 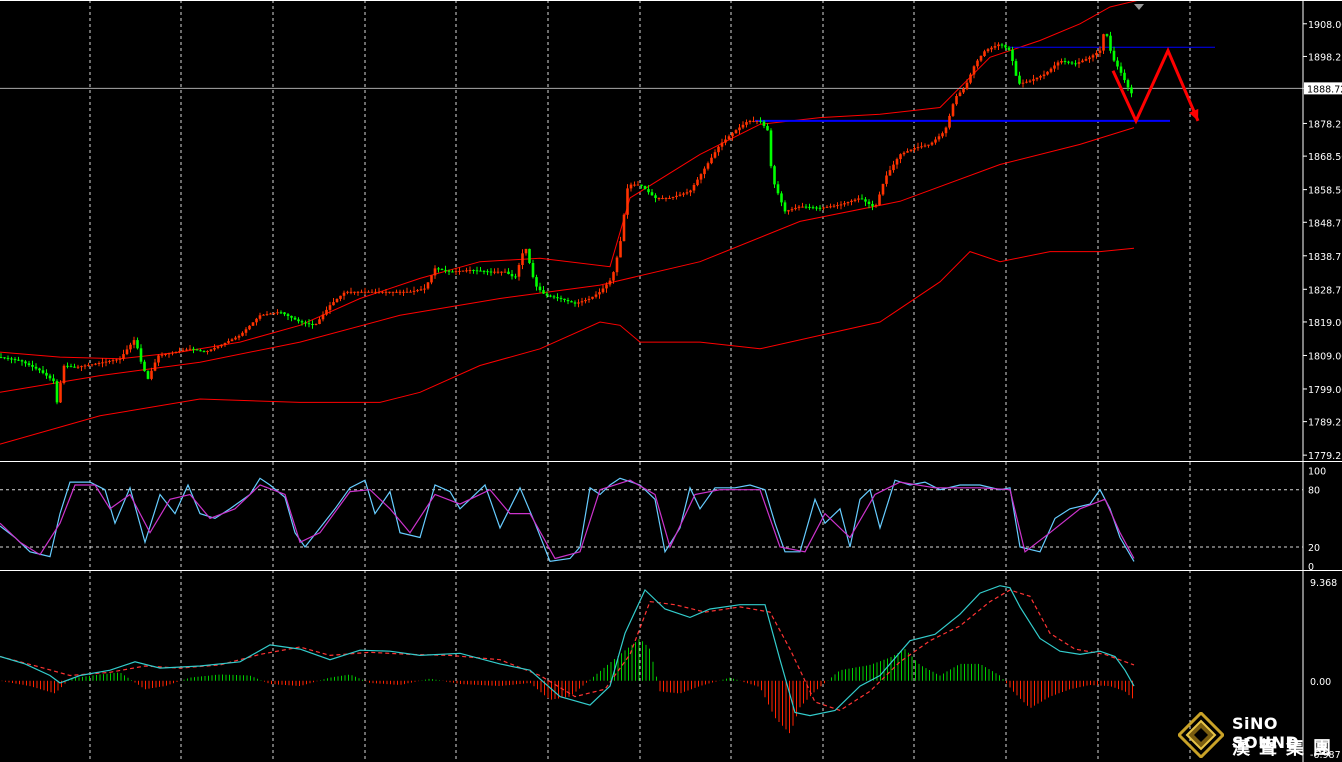 I want to click on stoch-tick-label: 80, so click(x=1314, y=491).